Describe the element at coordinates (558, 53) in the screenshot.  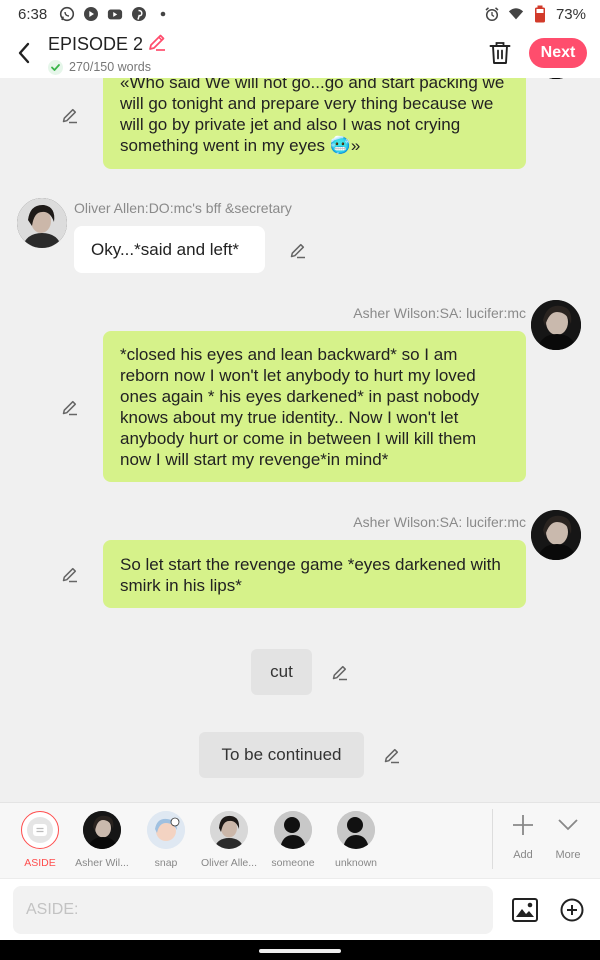
I see `next-button: Next` at that location.